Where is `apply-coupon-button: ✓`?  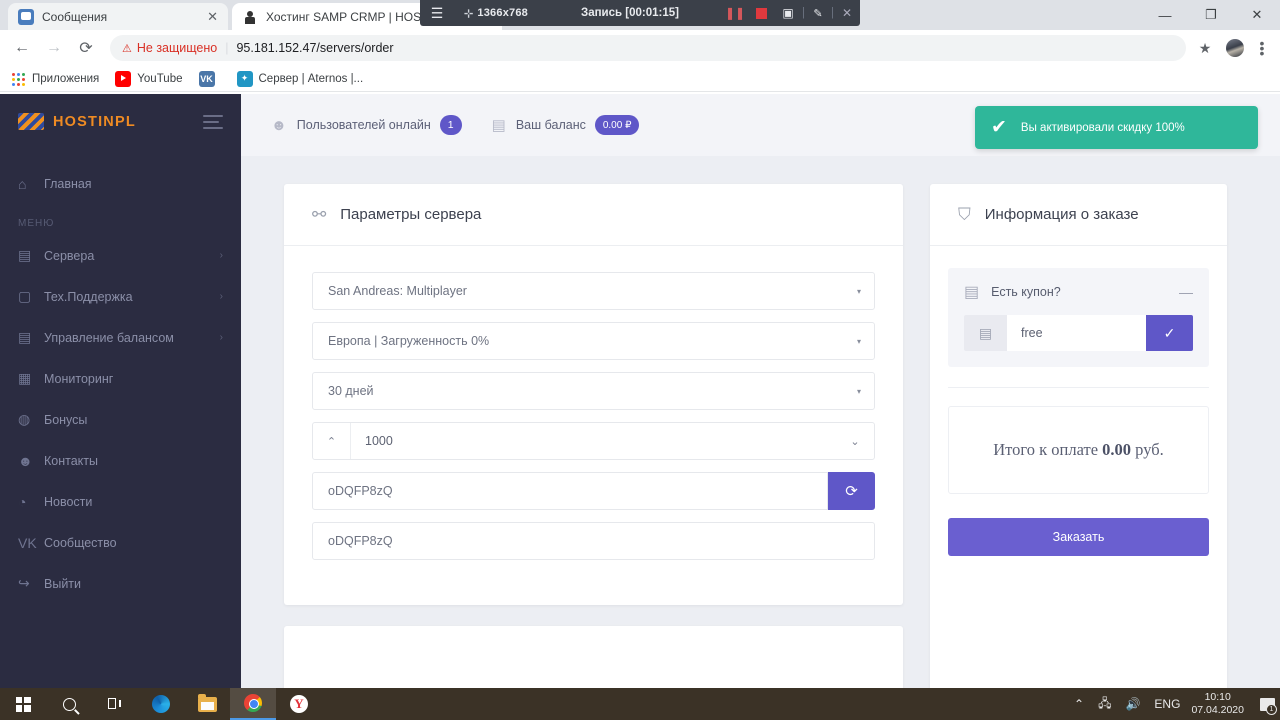
apply-coupon-button: ✓ is located at coordinates (1169, 333).